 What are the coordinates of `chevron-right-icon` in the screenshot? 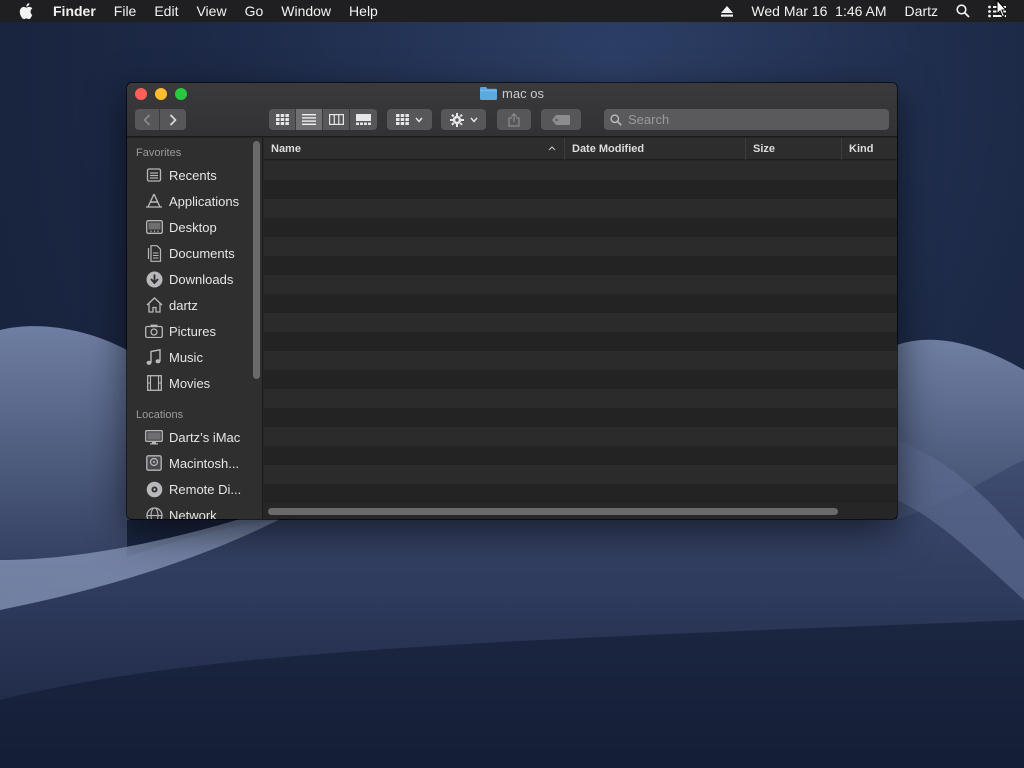 It's located at (173, 119).